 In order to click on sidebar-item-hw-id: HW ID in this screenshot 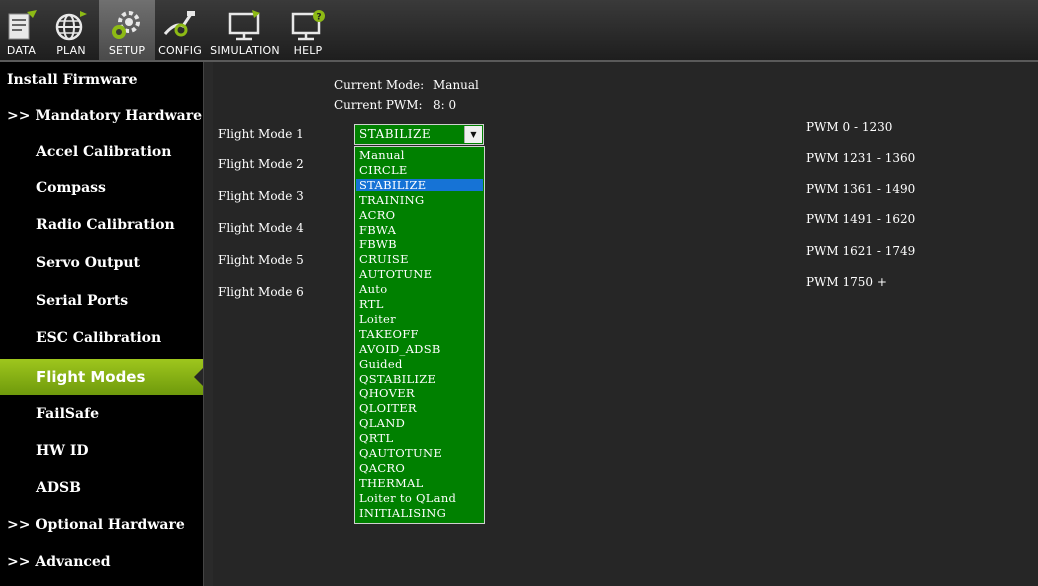, I will do `click(101, 451)`.